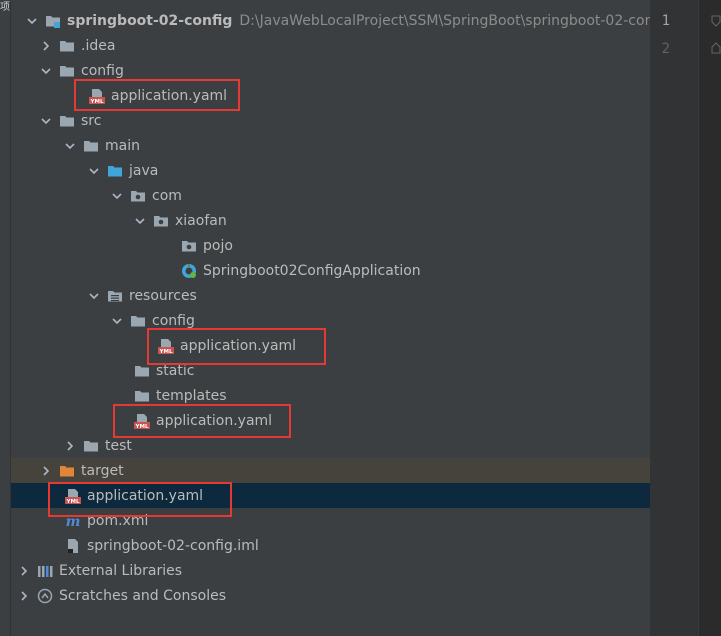 The height and width of the screenshot is (636, 721). Describe the element at coordinates (330, 470) in the screenshot. I see `tree-row-target: target` at that location.